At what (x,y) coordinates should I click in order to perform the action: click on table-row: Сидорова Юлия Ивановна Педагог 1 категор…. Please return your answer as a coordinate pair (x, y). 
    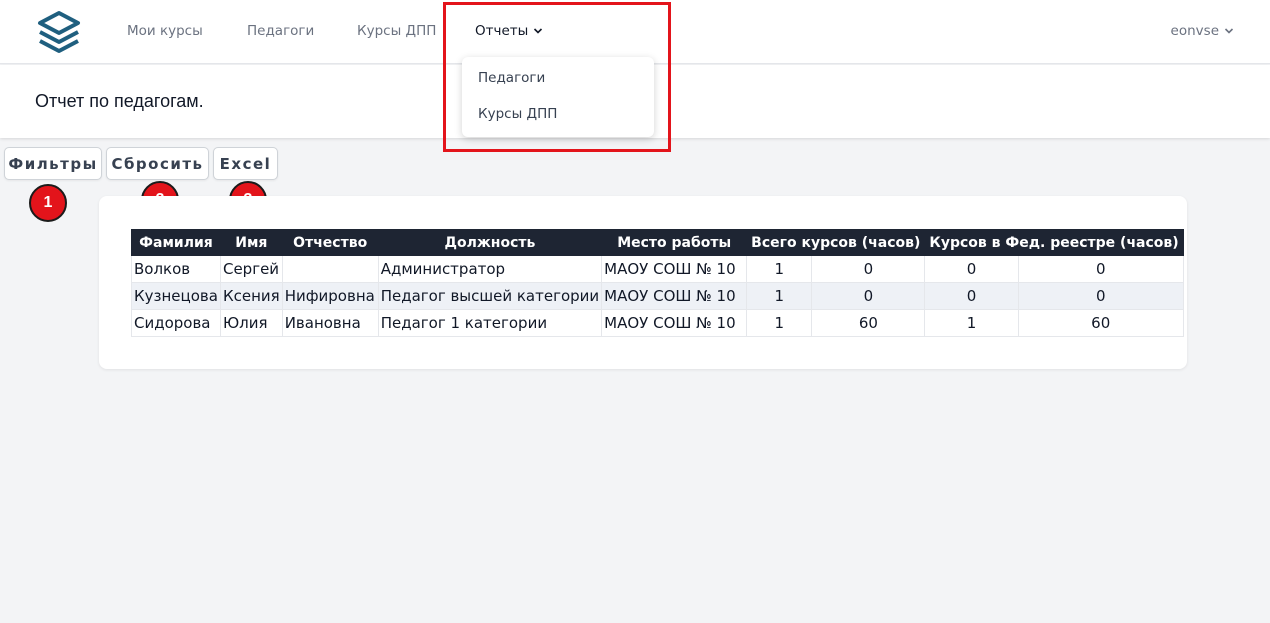
    Looking at the image, I should click on (657, 323).